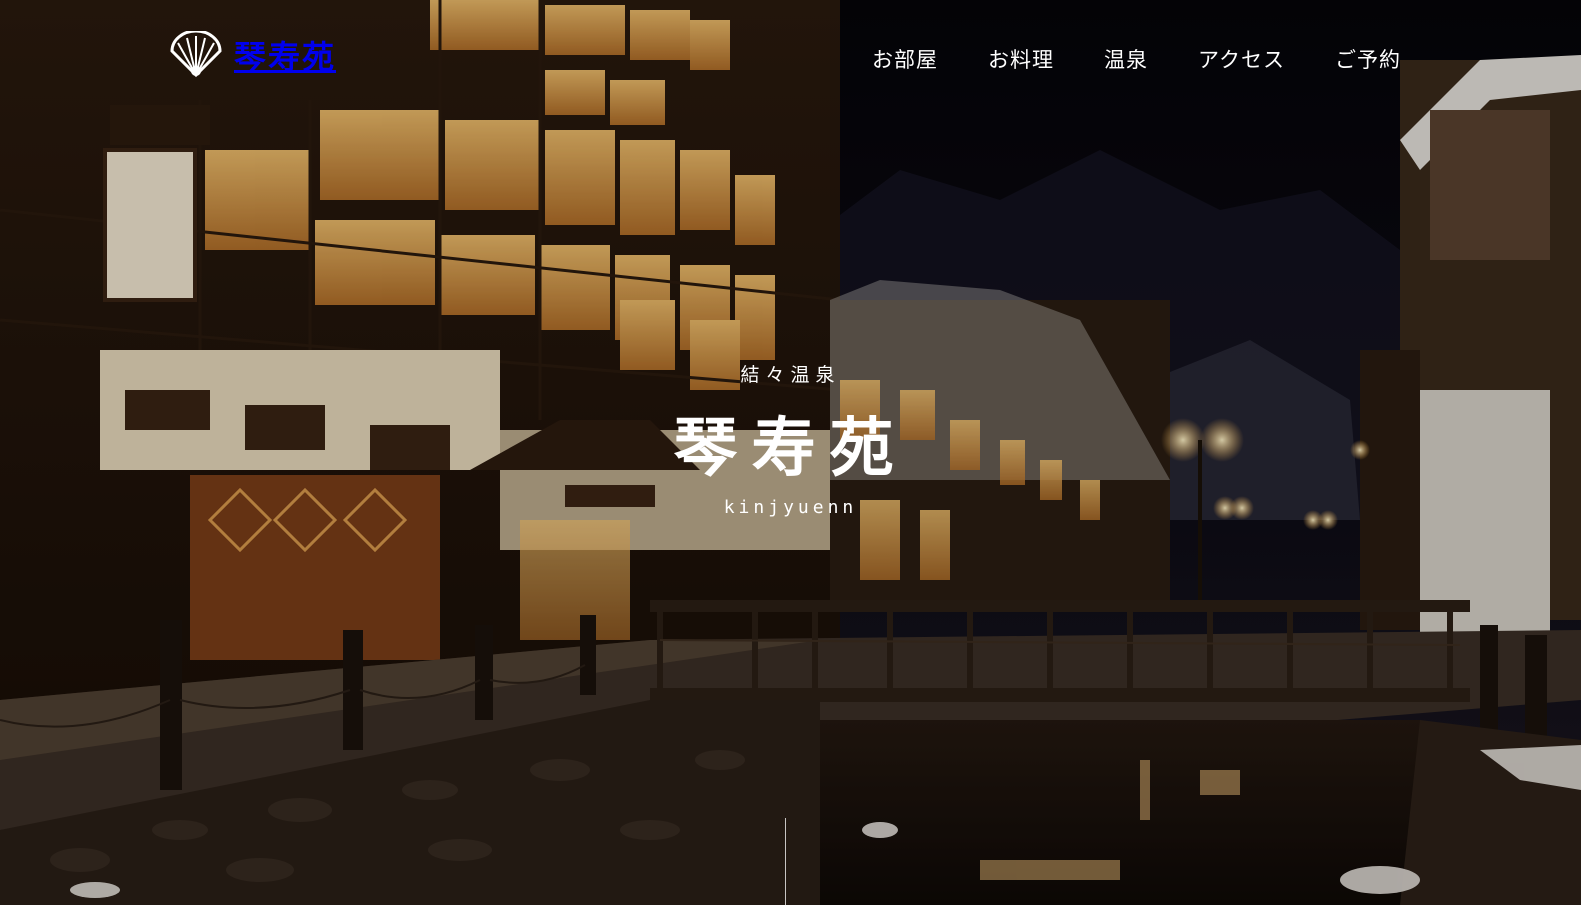 The height and width of the screenshot is (905, 1581). Describe the element at coordinates (790, 448) in the screenshot. I see `hero-title: 琴寿苑` at that location.